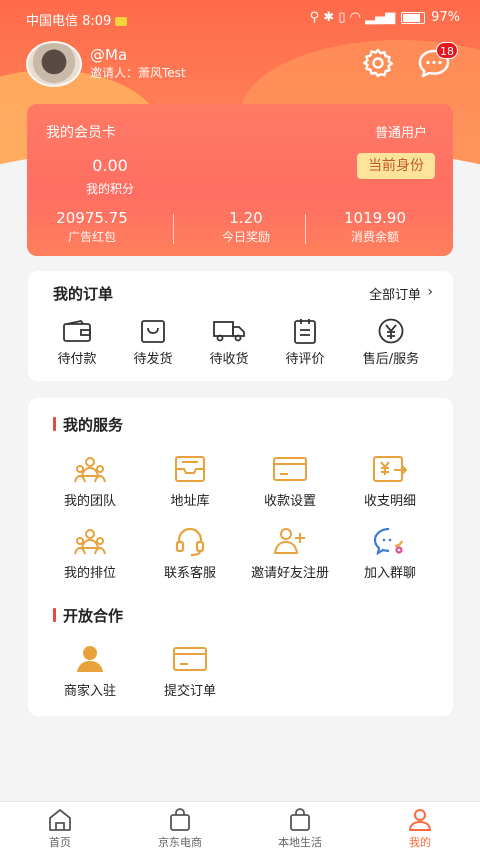  I want to click on battery-level: 97%, so click(445, 17).